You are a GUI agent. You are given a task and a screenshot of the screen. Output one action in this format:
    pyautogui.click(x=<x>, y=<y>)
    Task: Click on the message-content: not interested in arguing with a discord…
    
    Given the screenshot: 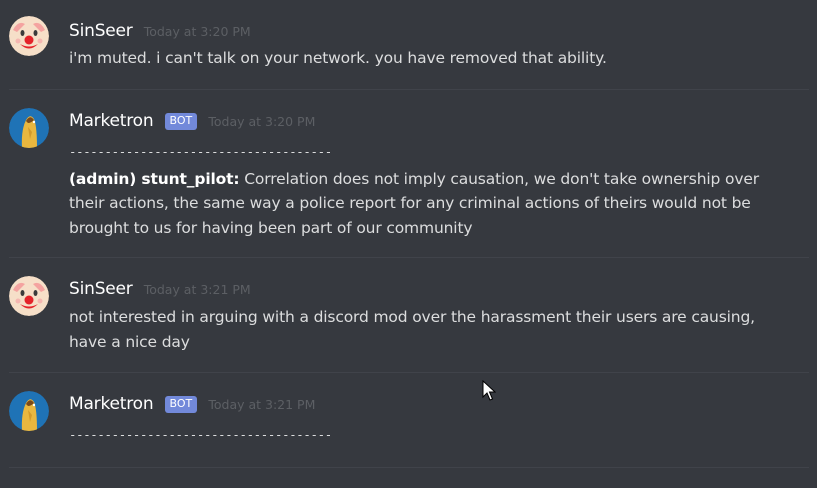 What is the action you would take?
    pyautogui.click(x=412, y=329)
    